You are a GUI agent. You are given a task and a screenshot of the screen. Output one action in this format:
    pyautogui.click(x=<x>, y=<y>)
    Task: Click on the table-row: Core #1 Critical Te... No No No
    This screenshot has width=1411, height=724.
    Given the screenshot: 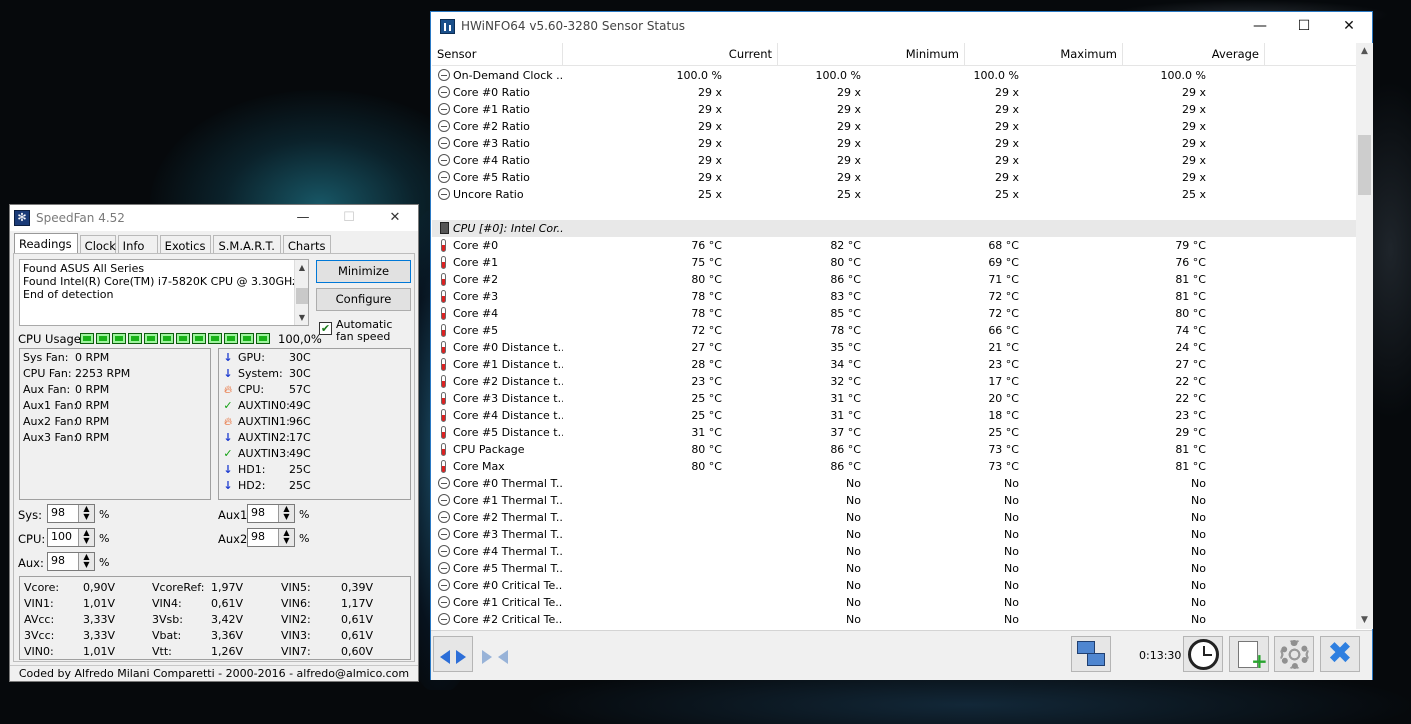 What is the action you would take?
    pyautogui.click(x=894, y=602)
    